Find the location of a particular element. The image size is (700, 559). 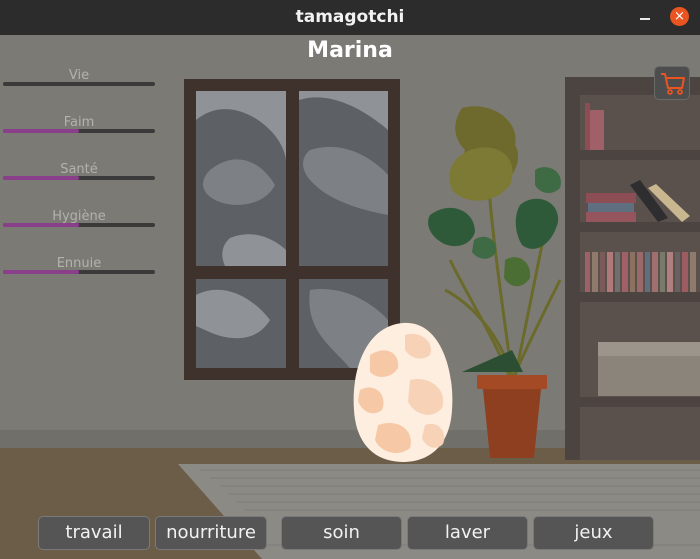

care-button: soin is located at coordinates (341, 533).